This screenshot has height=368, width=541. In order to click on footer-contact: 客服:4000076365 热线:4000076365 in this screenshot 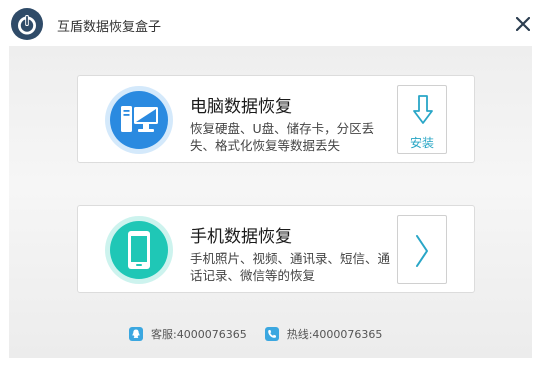, I will do `click(264, 334)`.